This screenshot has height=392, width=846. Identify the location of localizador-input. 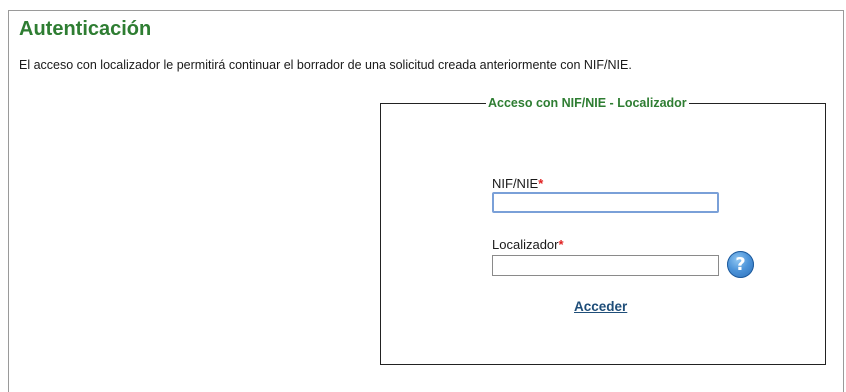
(605, 265).